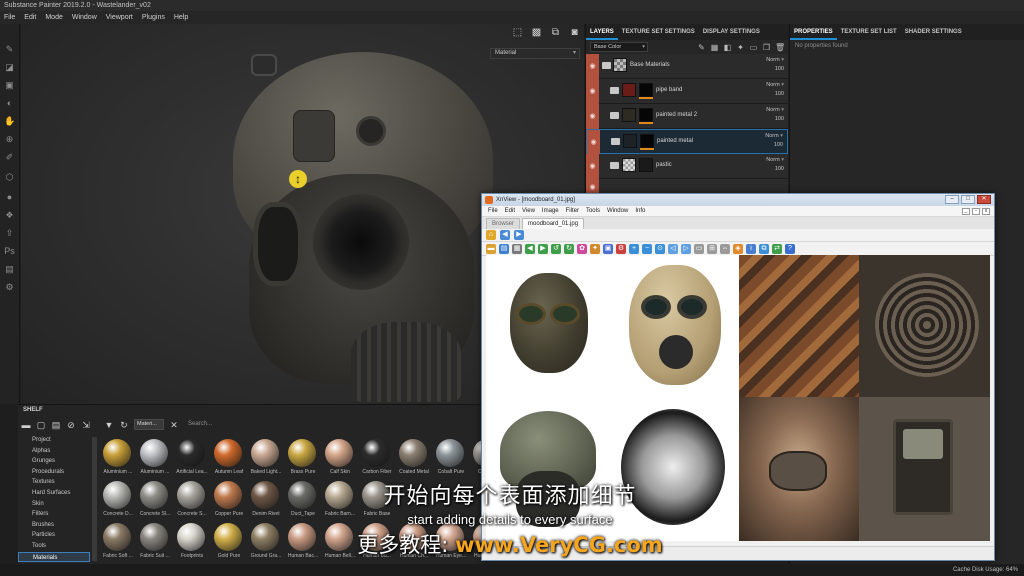  Describe the element at coordinates (519, 235) in the screenshot. I see `forward-icon: ▶` at that location.